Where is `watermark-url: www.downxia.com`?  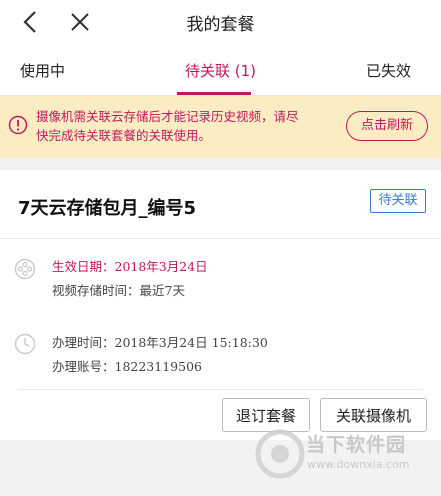 watermark-url: www.downxia.com is located at coordinates (358, 464).